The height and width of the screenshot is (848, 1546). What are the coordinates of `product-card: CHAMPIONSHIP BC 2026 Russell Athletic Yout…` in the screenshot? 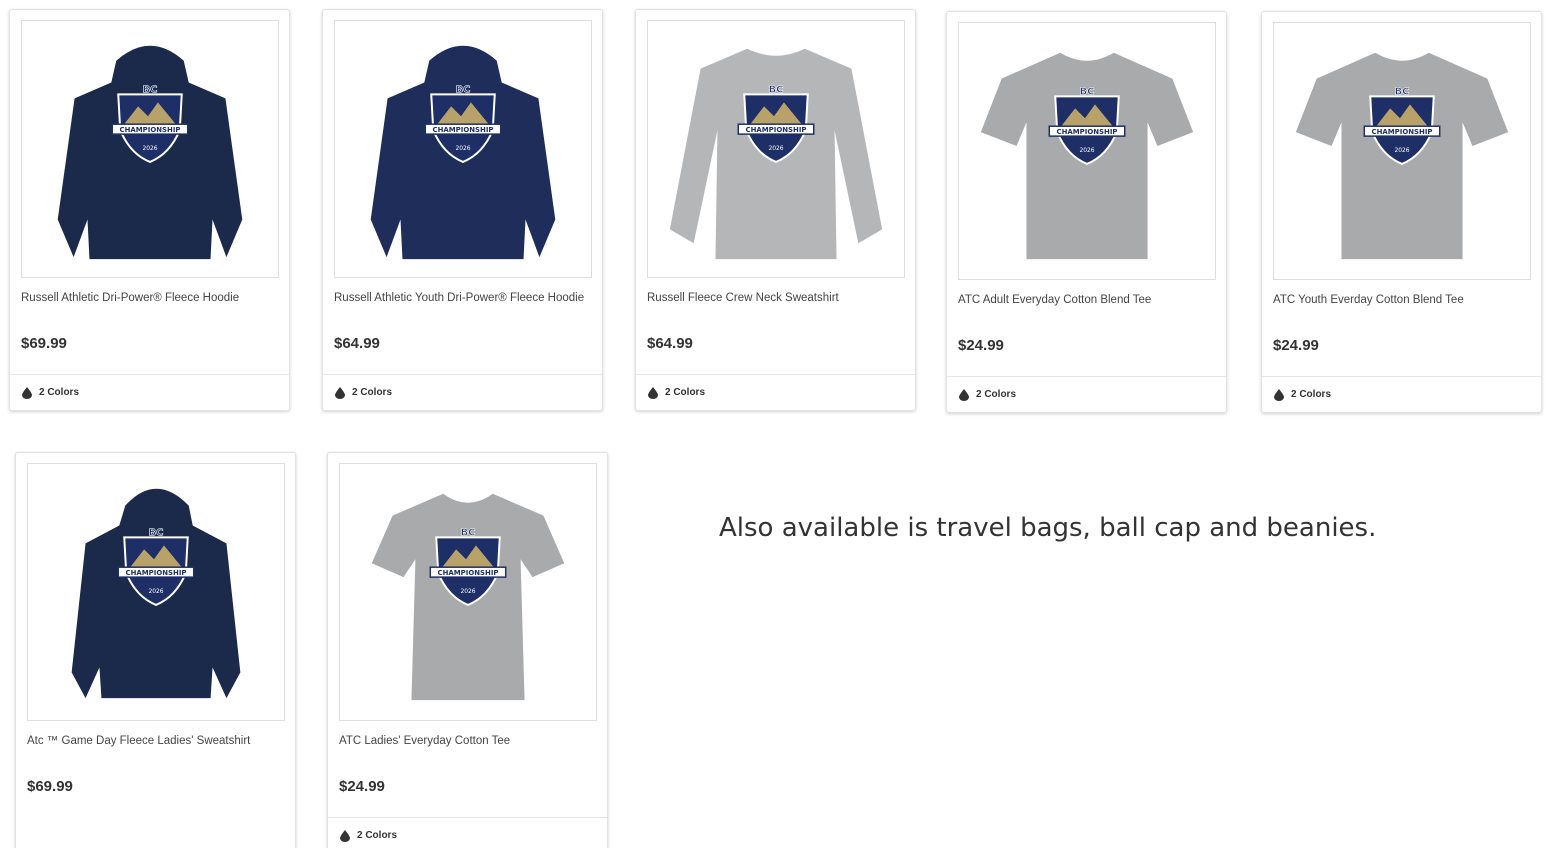 It's located at (462, 210).